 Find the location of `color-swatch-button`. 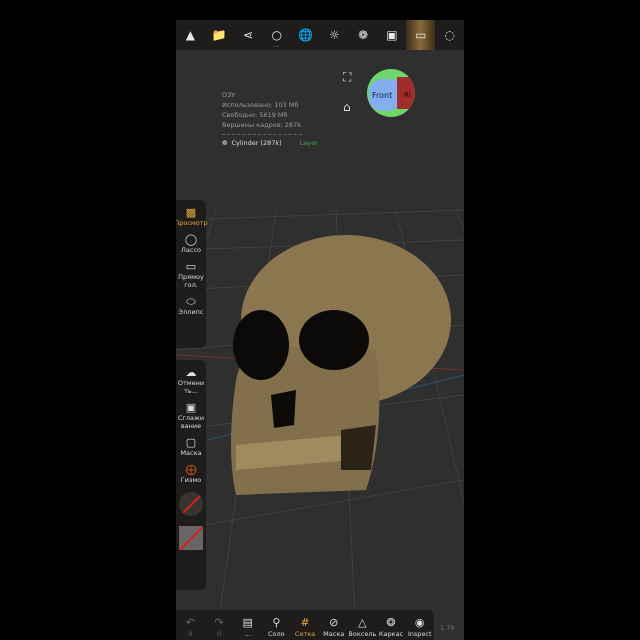

color-swatch-button is located at coordinates (191, 504).